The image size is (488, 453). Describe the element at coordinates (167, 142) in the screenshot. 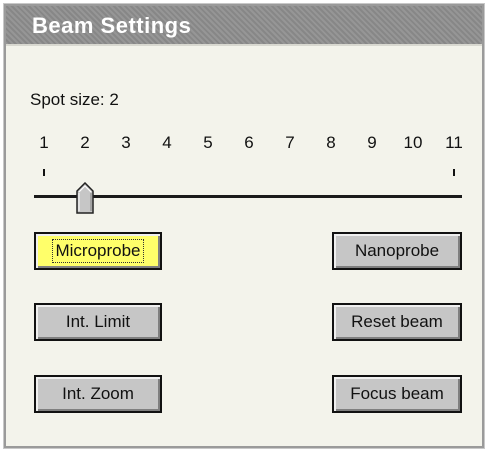

I see `tick-label: 4` at that location.